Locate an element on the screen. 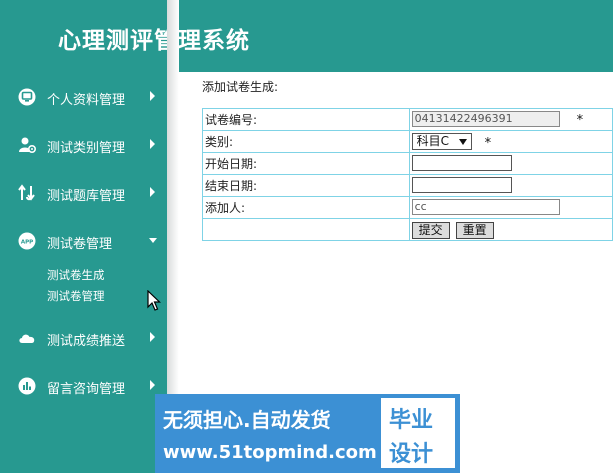 The height and width of the screenshot is (473, 613). sidebar-item-label: 留言咨询管理 is located at coordinates (86, 389).